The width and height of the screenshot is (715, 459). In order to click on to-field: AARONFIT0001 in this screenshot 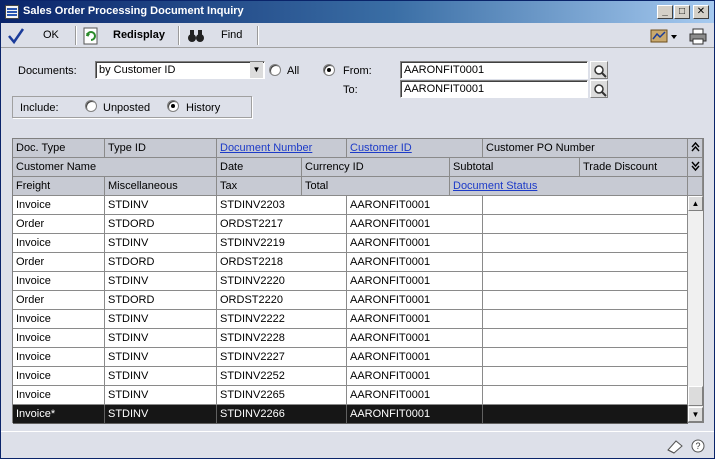, I will do `click(494, 89)`.